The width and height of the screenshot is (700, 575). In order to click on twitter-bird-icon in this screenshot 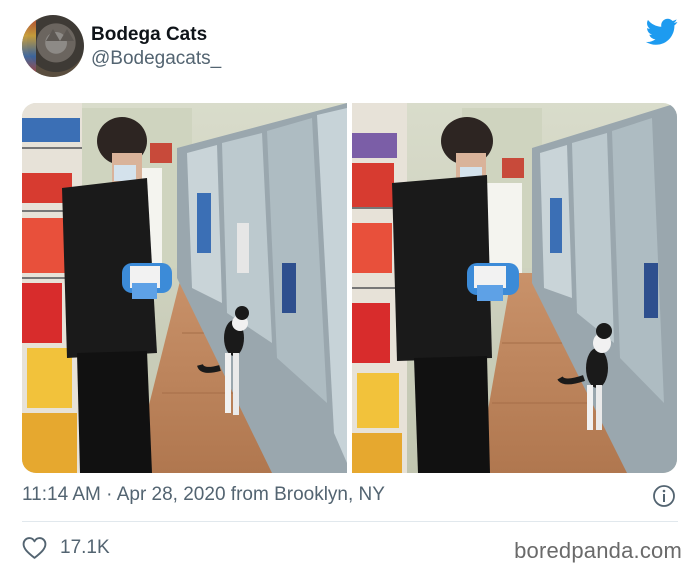, I will do `click(662, 32)`.